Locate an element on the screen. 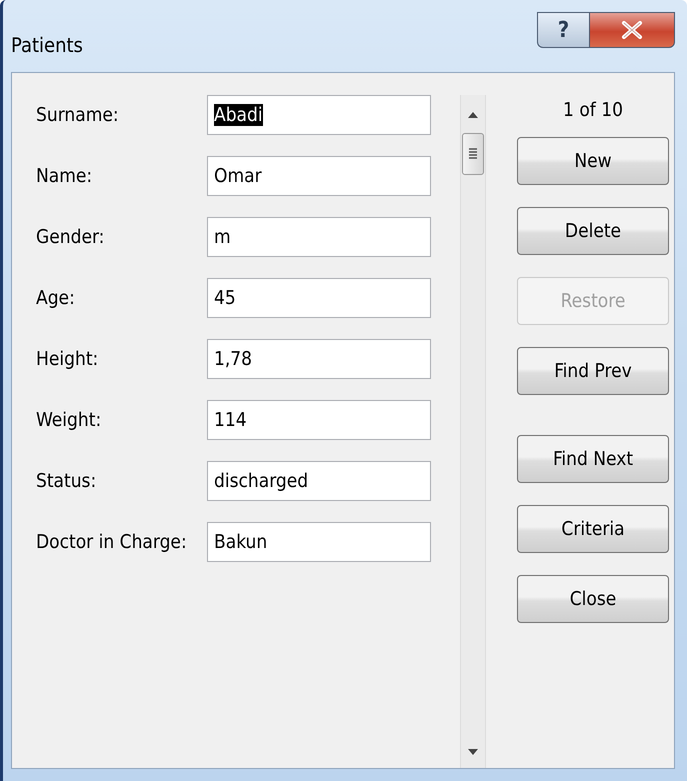  close-button is located at coordinates (632, 30).